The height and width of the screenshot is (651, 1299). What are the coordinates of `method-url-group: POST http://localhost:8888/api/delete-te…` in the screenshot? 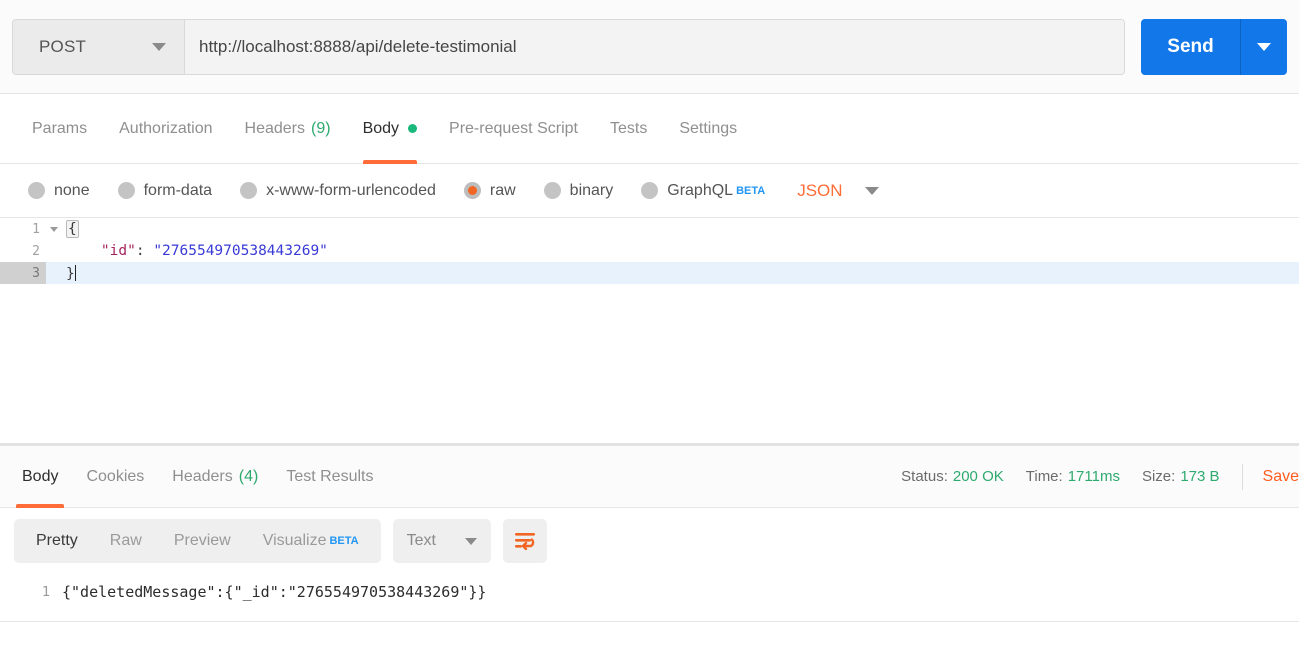 It's located at (568, 46).